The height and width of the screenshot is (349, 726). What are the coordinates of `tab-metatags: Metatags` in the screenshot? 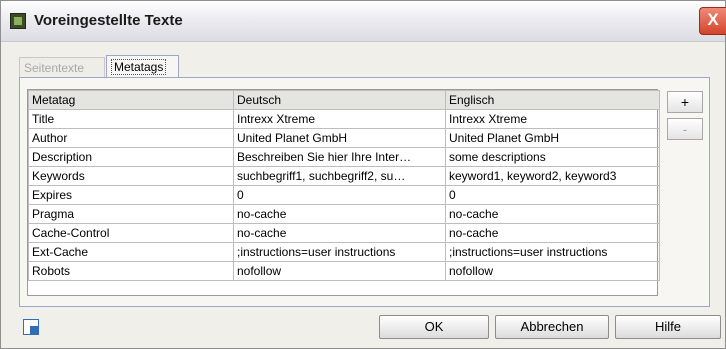 It's located at (142, 66).